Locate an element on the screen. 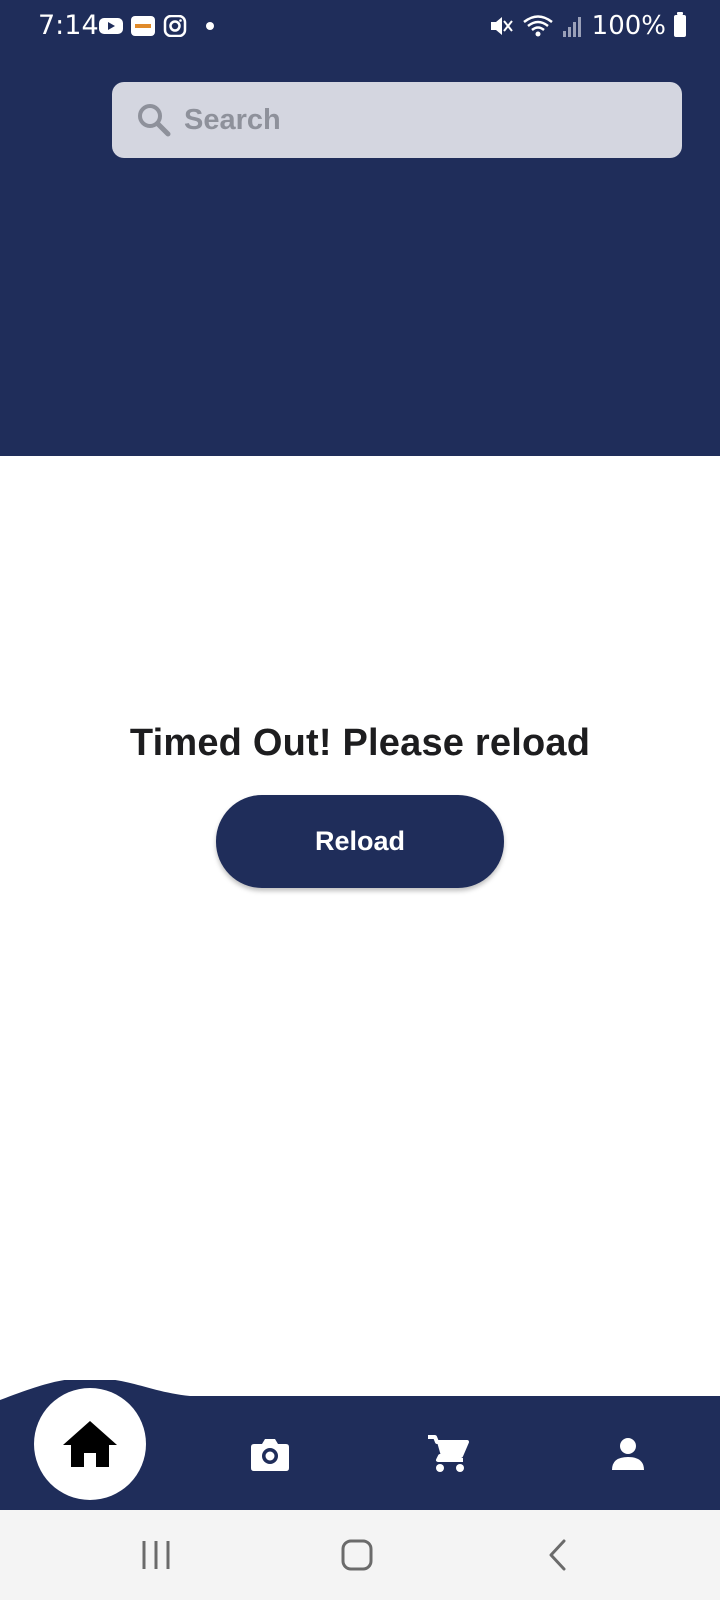  search-icon is located at coordinates (154, 120).